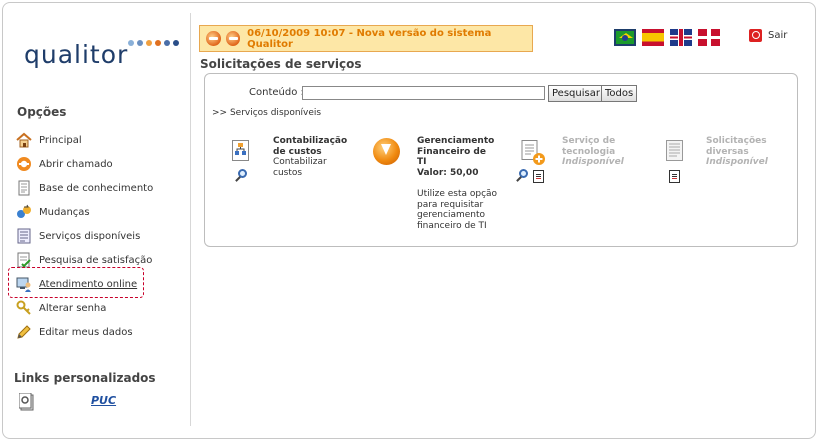 The image size is (818, 441). Describe the element at coordinates (452, 225) in the screenshot. I see `service-description: financeiro de TI` at that location.